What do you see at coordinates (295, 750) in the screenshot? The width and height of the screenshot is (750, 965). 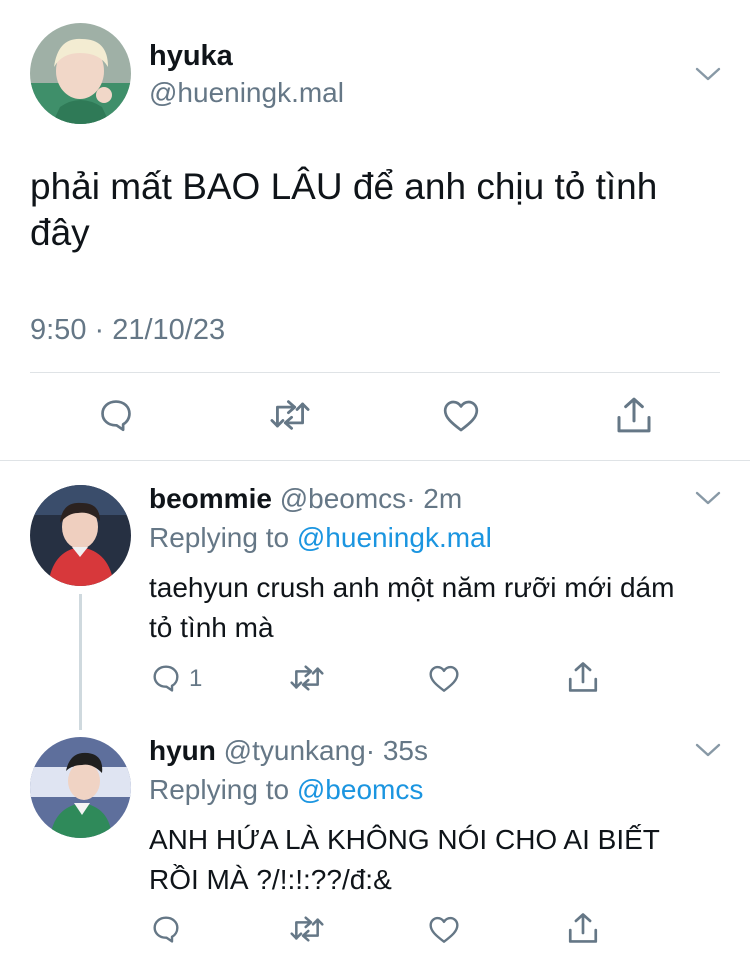 I see `handle: @tyunkang` at bounding box center [295, 750].